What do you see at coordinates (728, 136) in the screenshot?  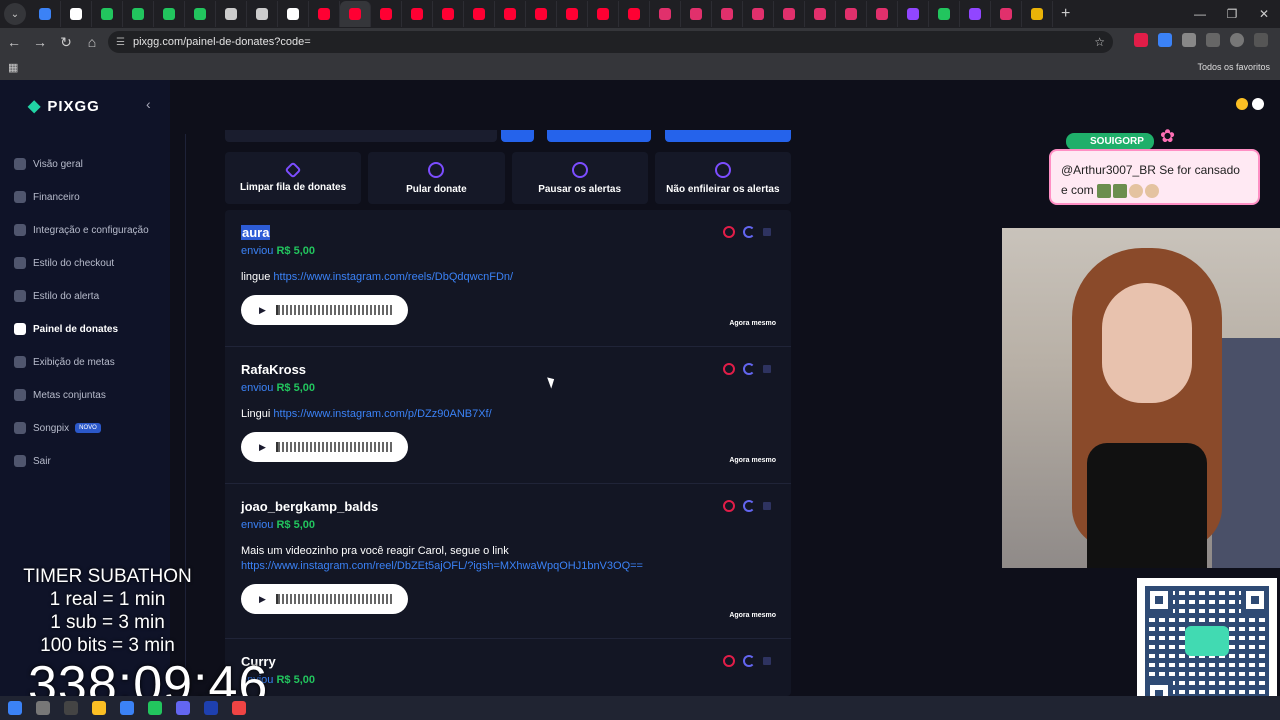 I see `open-button` at bounding box center [728, 136].